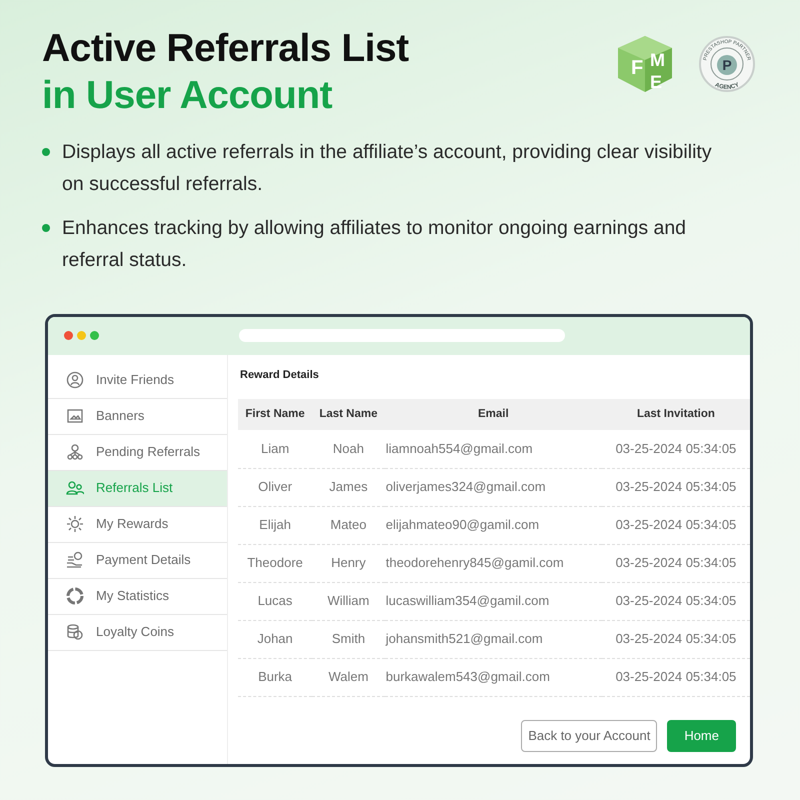 The image size is (800, 800). What do you see at coordinates (348, 677) in the screenshot?
I see `table-cell: Walem` at bounding box center [348, 677].